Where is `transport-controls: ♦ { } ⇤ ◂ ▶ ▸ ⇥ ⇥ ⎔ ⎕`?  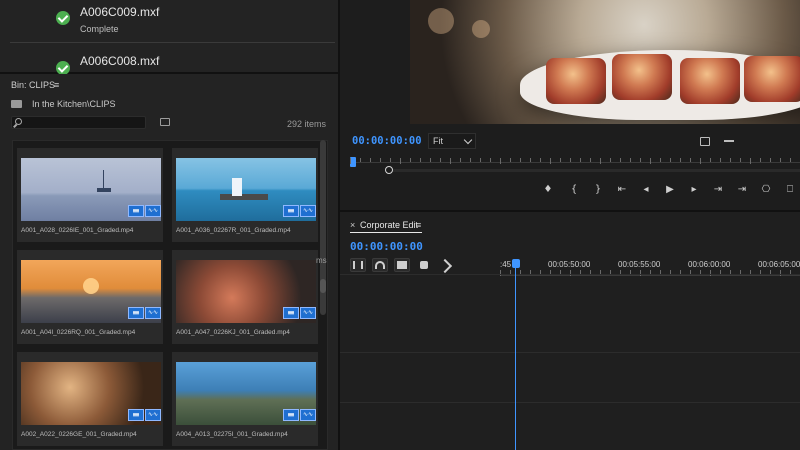 transport-controls: ♦ { } ⇤ ◂ ▶ ▸ ⇥ ⇥ ⎔ ⎕ is located at coordinates (670, 190).